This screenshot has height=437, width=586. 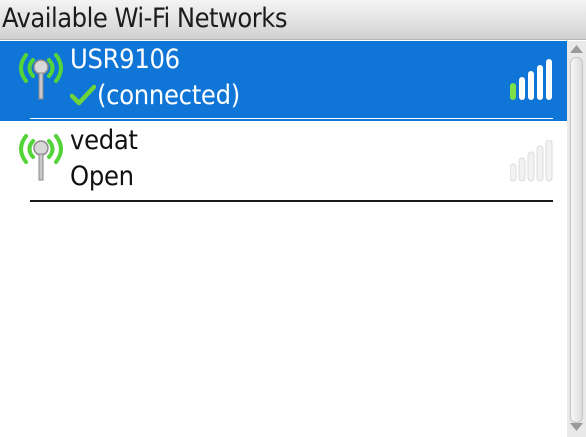 I want to click on network-status-text: Open, so click(x=102, y=176).